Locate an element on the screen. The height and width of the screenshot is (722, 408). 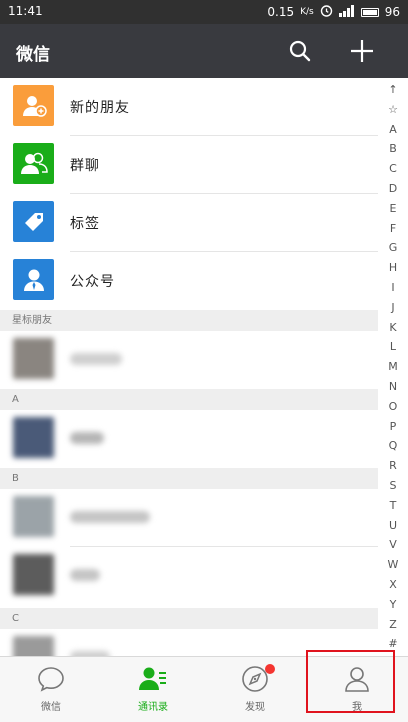
index-letter: G is located at coordinates (393, 248).